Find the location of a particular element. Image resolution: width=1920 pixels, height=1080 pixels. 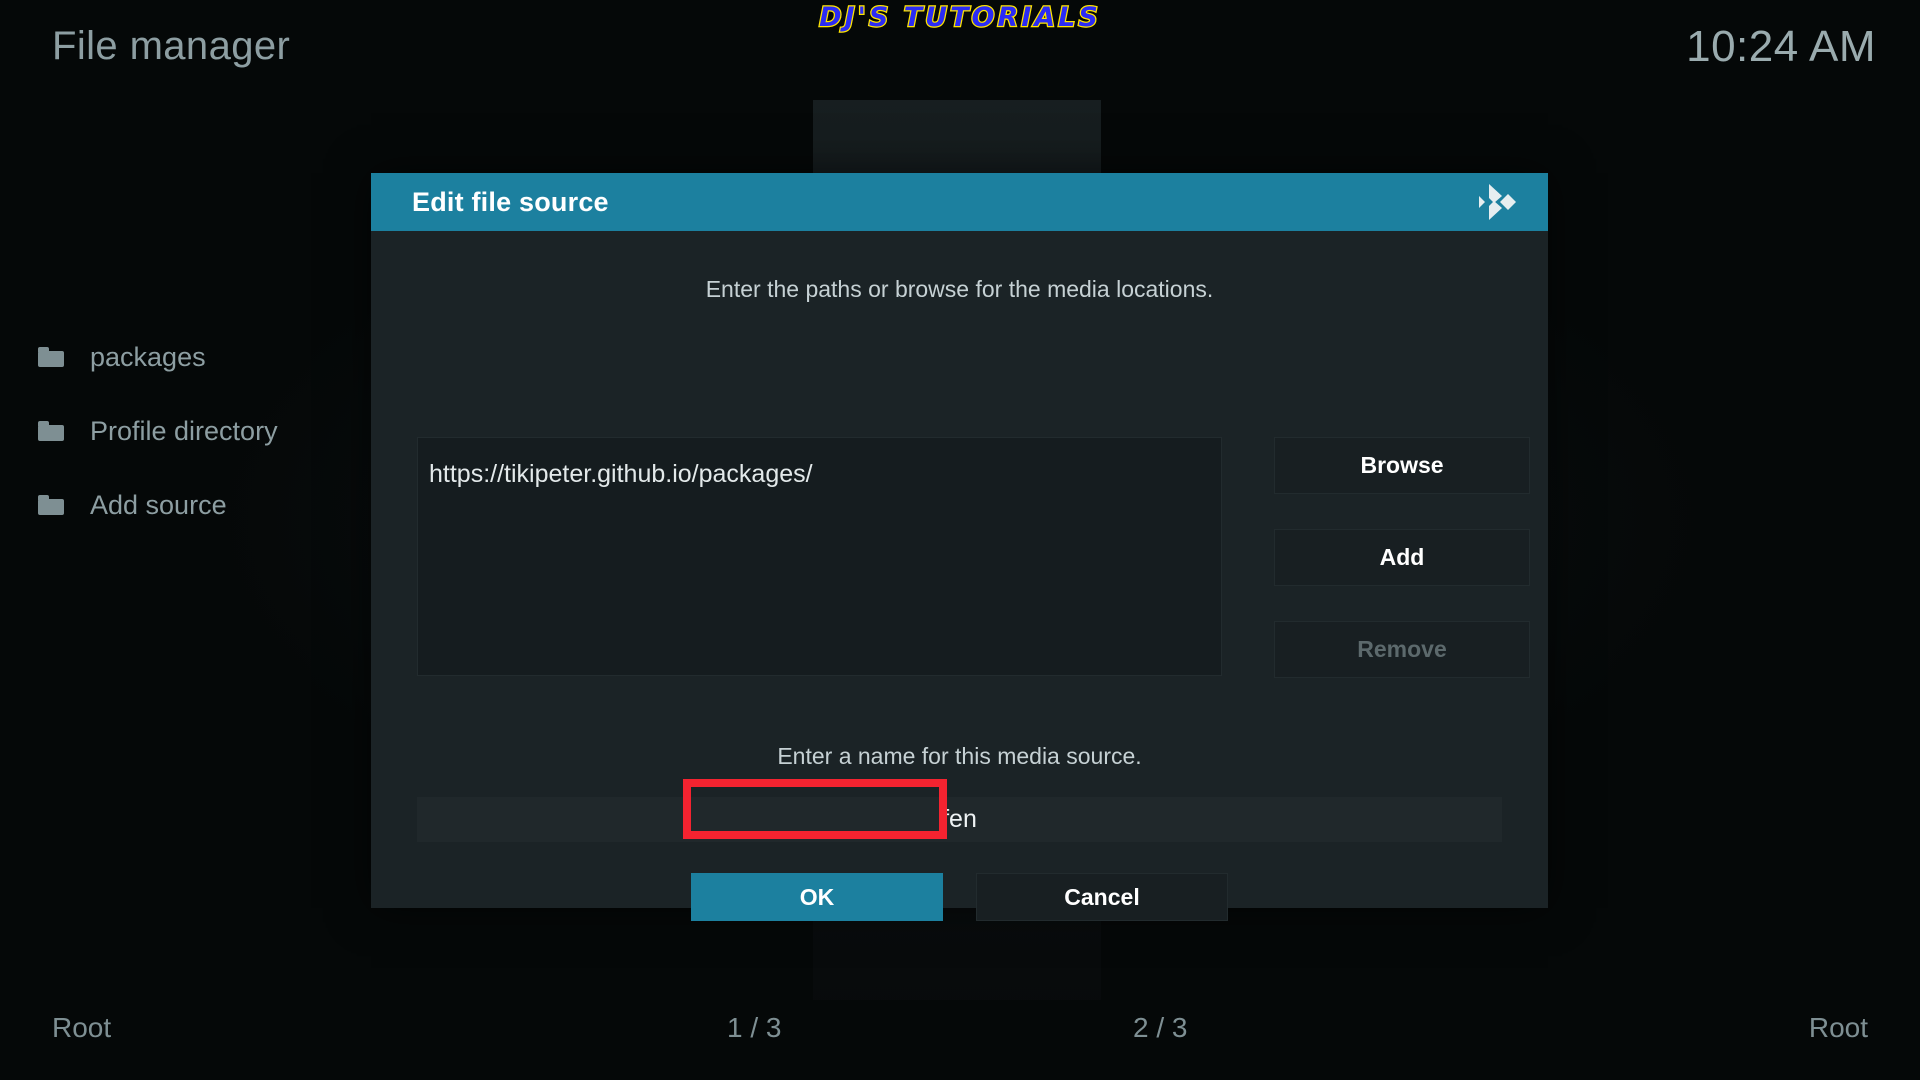

dialog-title: Edit file source is located at coordinates (510, 201).